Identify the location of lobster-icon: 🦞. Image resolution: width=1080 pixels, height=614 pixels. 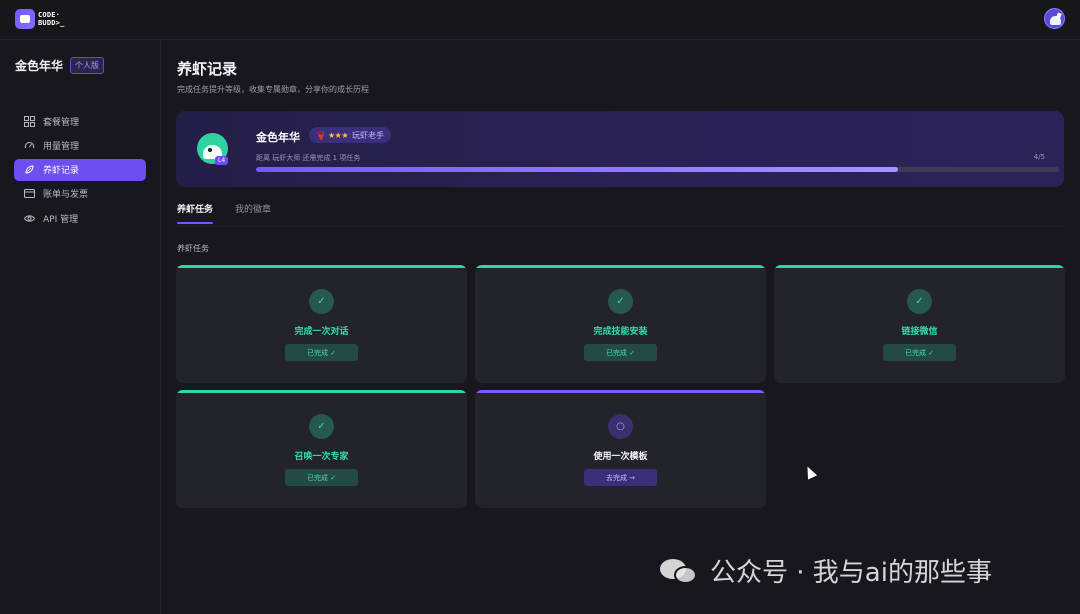
(321, 135).